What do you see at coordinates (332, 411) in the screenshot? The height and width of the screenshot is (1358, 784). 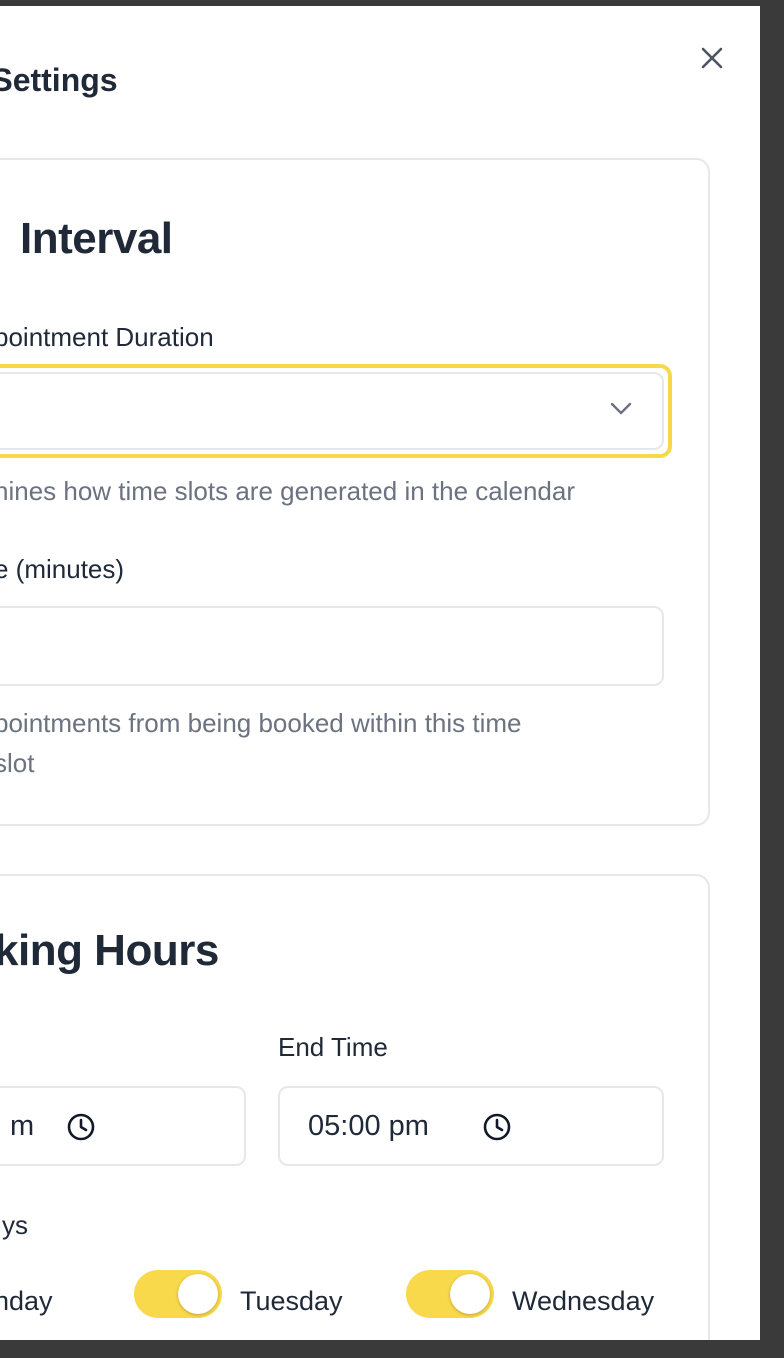 I see `duration-select` at bounding box center [332, 411].